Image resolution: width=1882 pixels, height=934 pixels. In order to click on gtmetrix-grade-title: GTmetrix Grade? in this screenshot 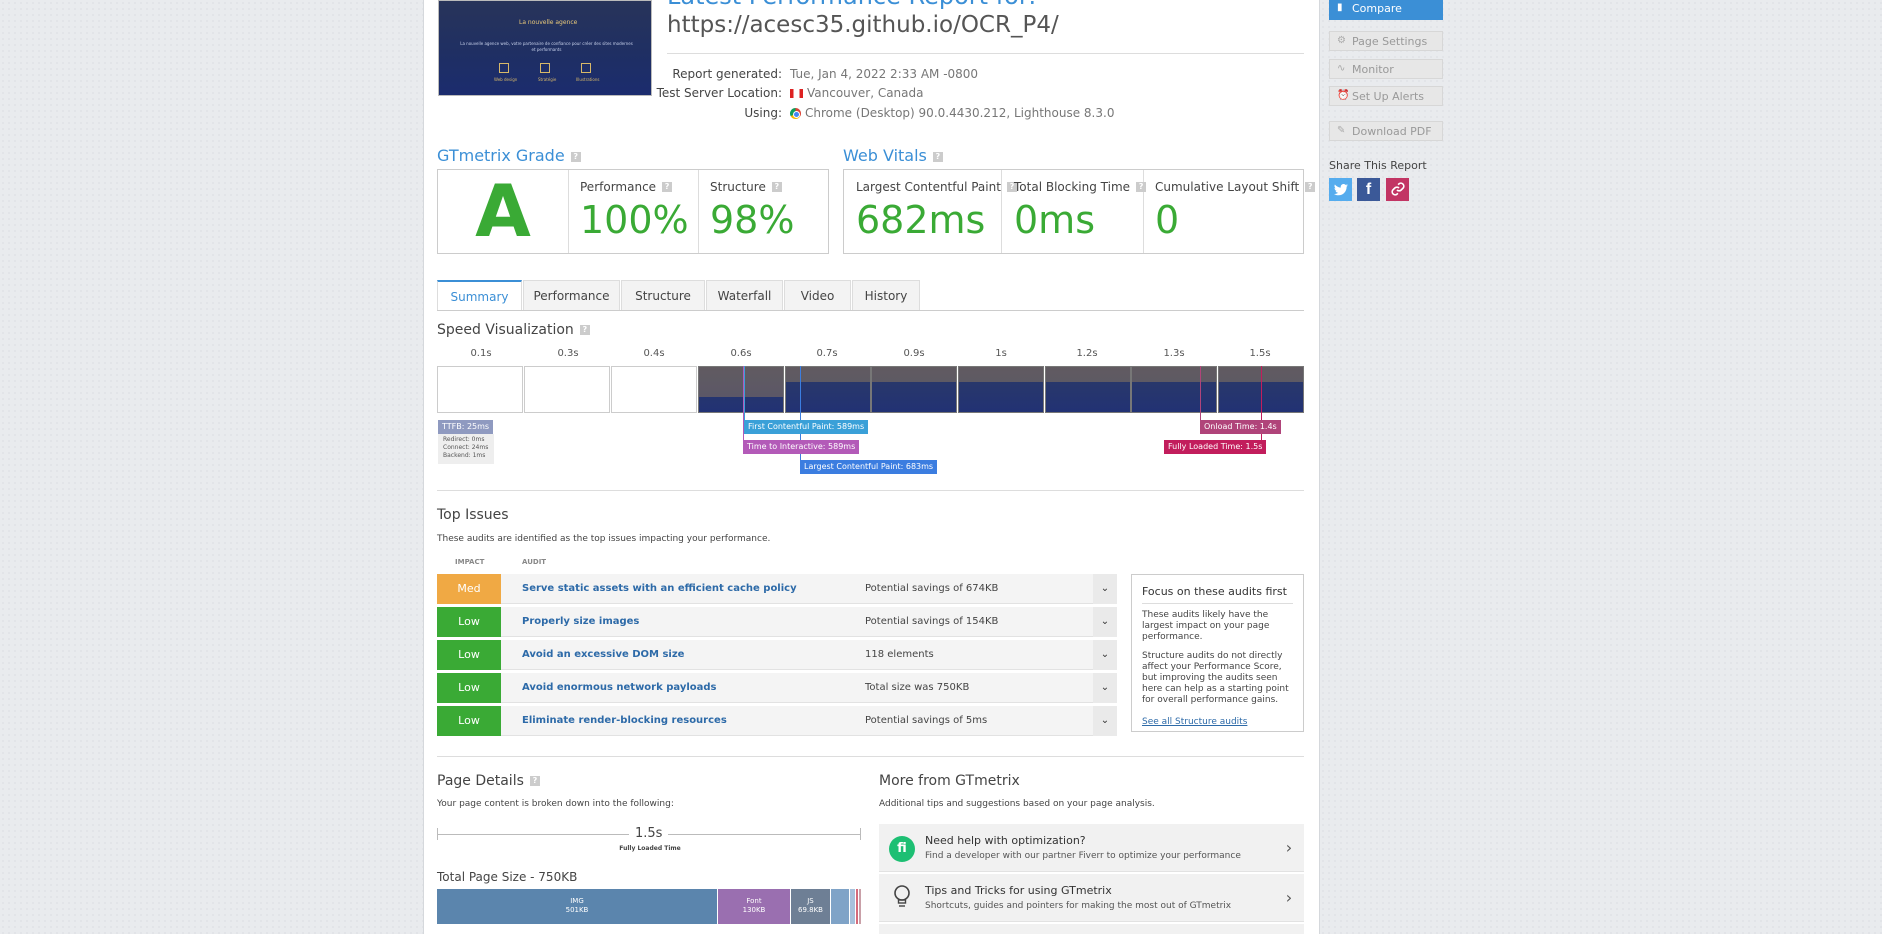, I will do `click(509, 155)`.